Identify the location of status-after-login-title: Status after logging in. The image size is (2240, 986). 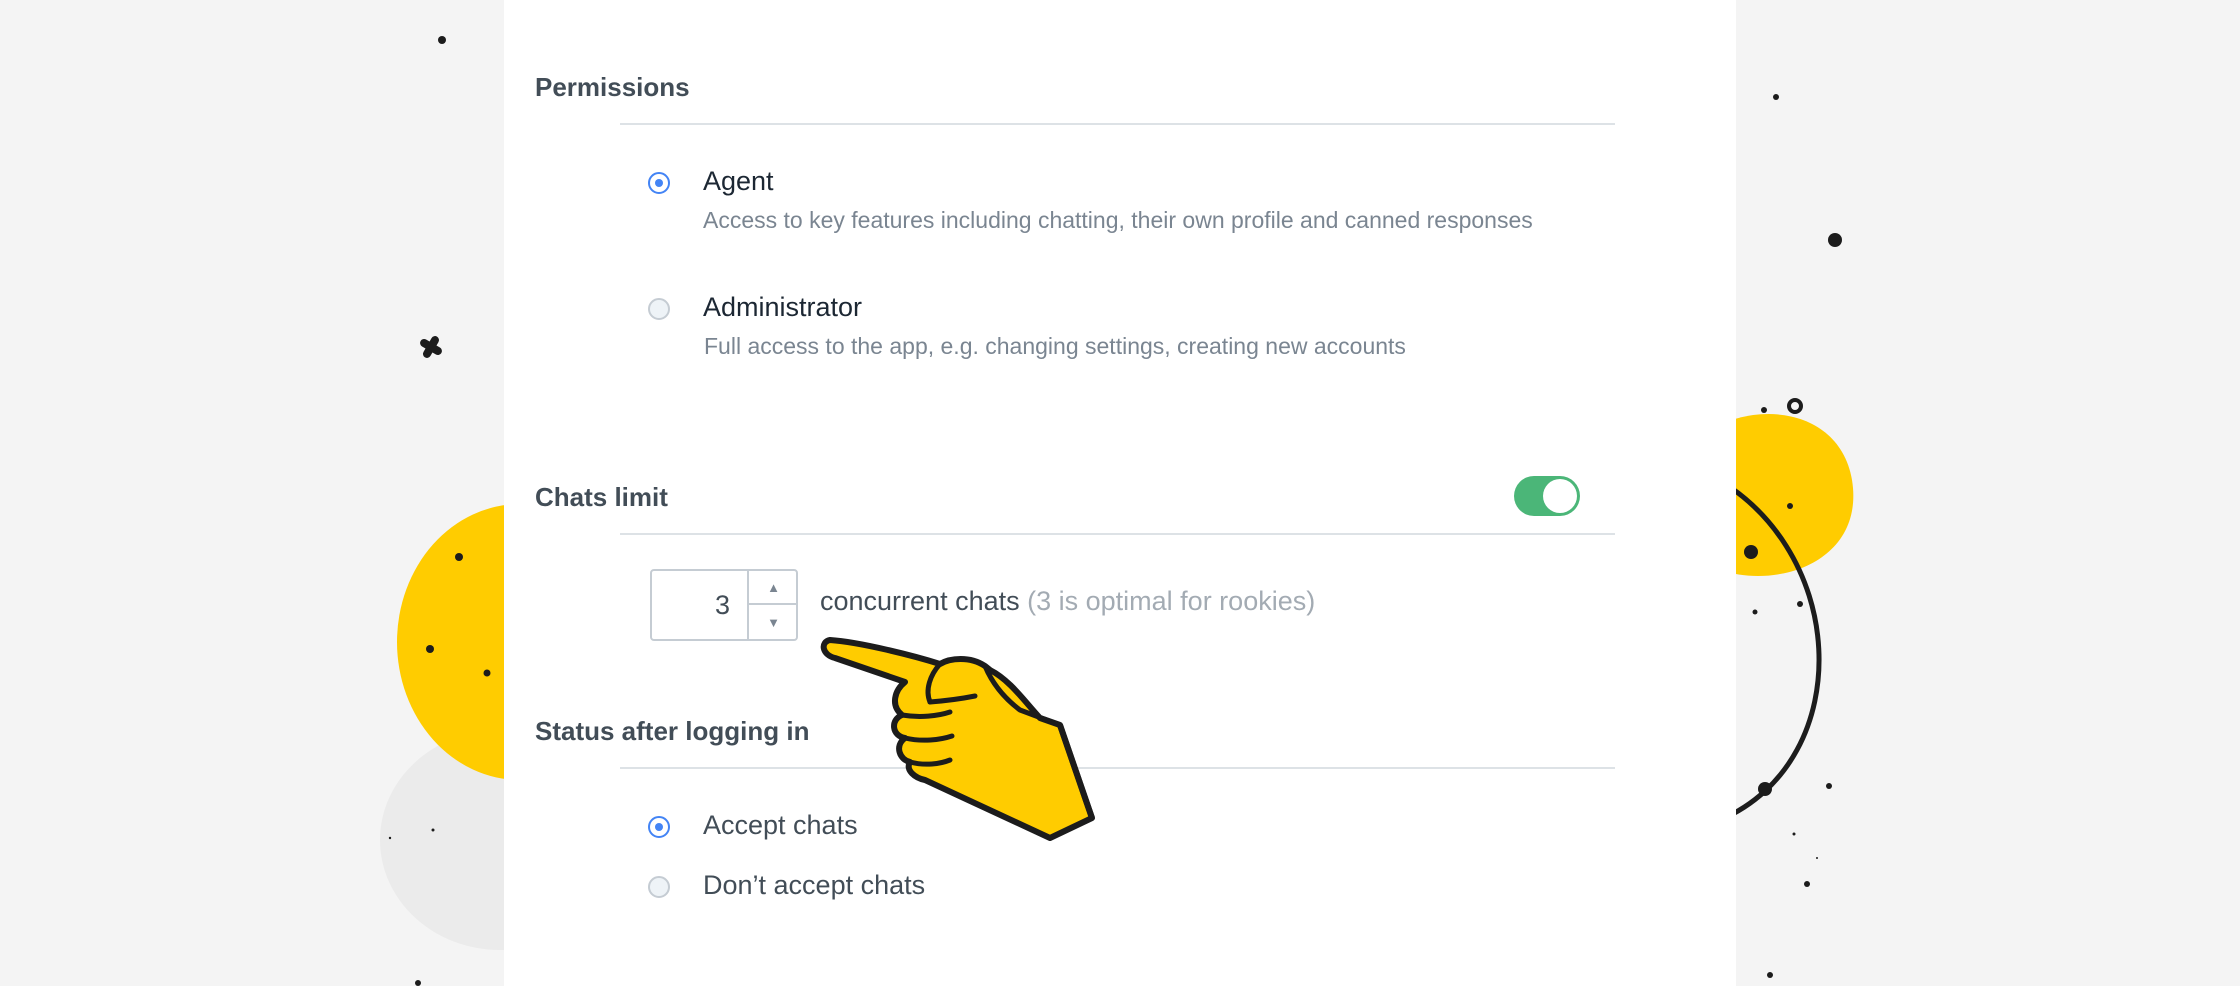
(672, 731).